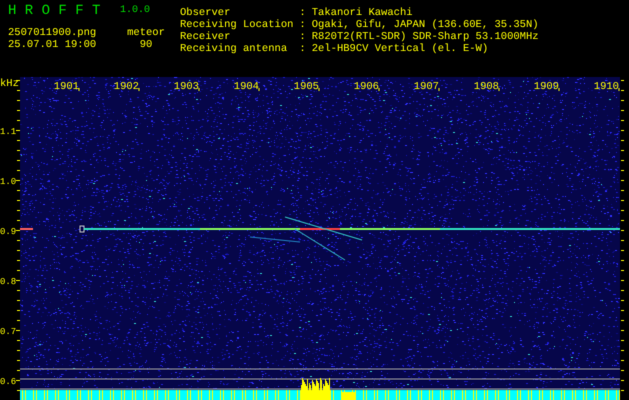 The image size is (629, 400). What do you see at coordinates (306, 87) in the screenshot?
I see `time-label: 1905` at bounding box center [306, 87].